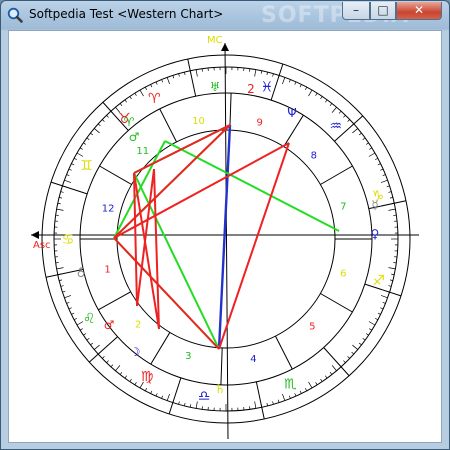 This screenshot has width=450, height=450. I want to click on house-number: 4, so click(253, 359).